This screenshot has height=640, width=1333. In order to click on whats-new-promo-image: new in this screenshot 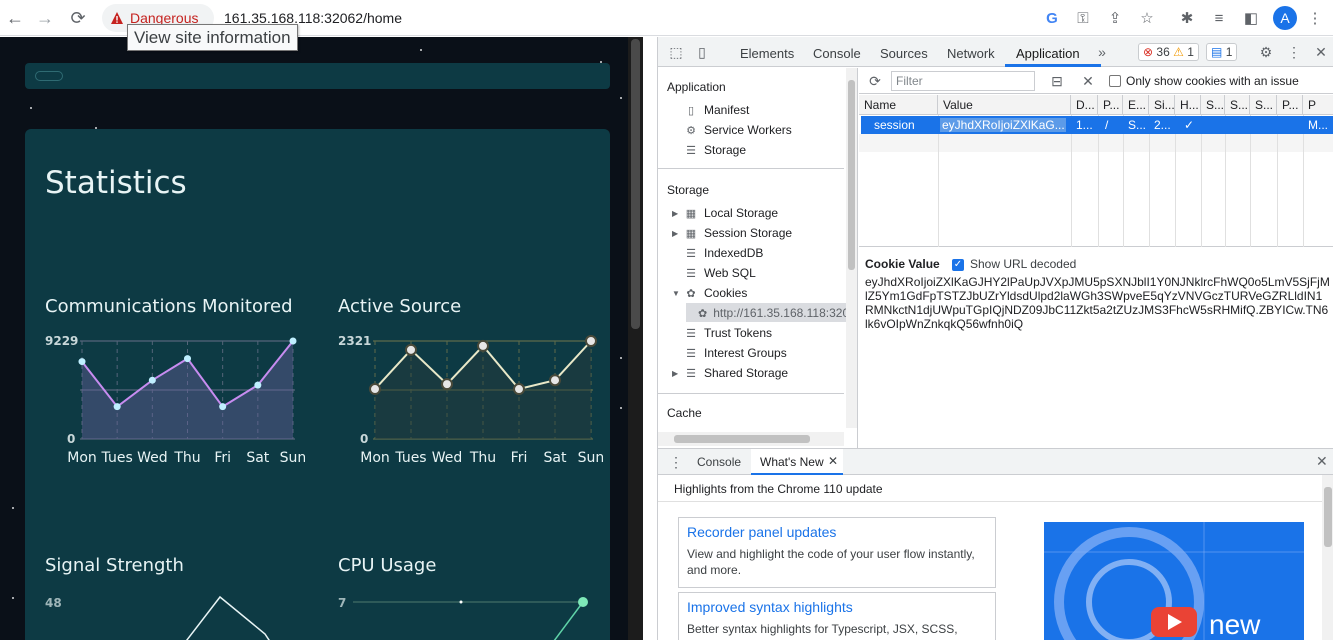, I will do `click(1174, 581)`.